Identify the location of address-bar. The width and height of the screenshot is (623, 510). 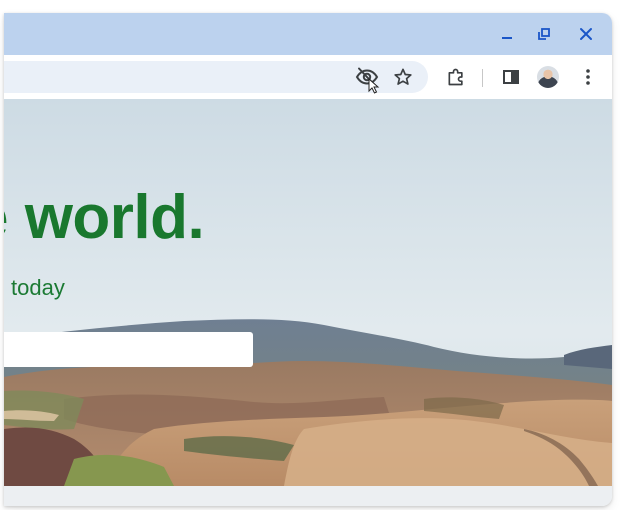
(216, 77).